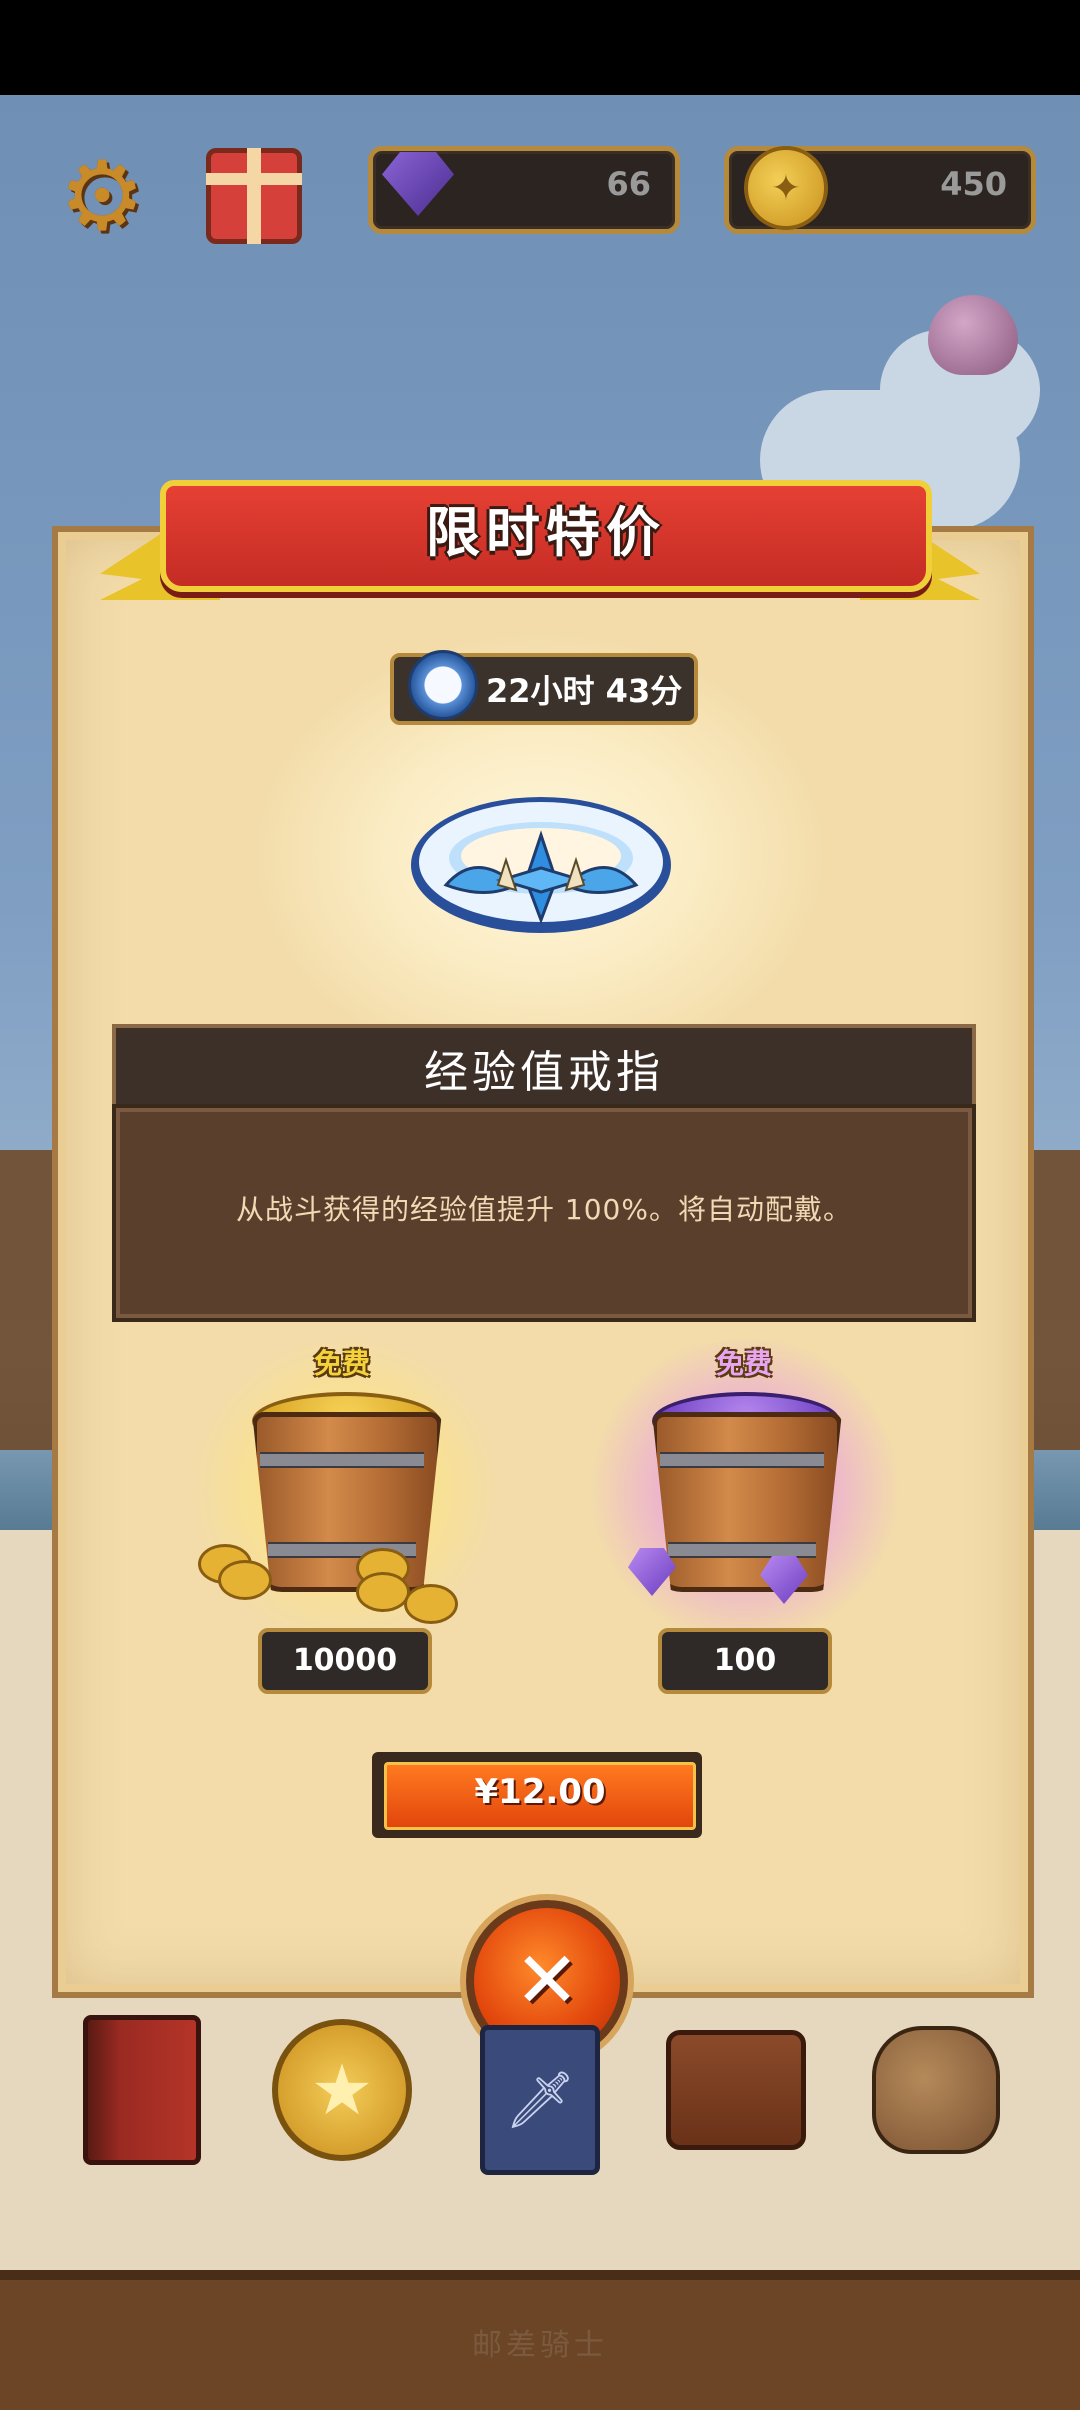  I want to click on treasure-bag-icon, so click(936, 2090).